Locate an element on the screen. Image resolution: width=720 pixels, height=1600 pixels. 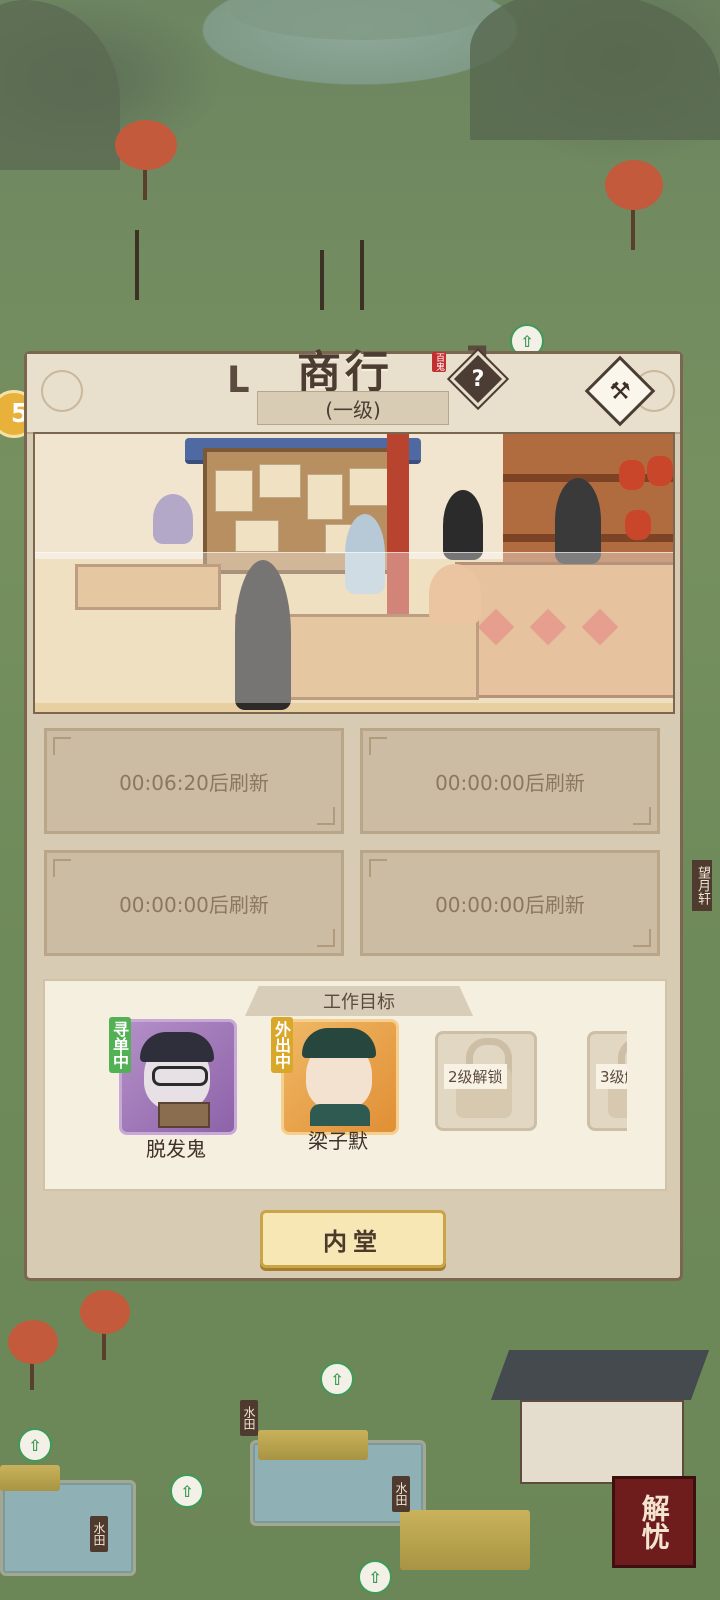
unlock-level-label: 2级解锁 is located at coordinates (475, 1076).